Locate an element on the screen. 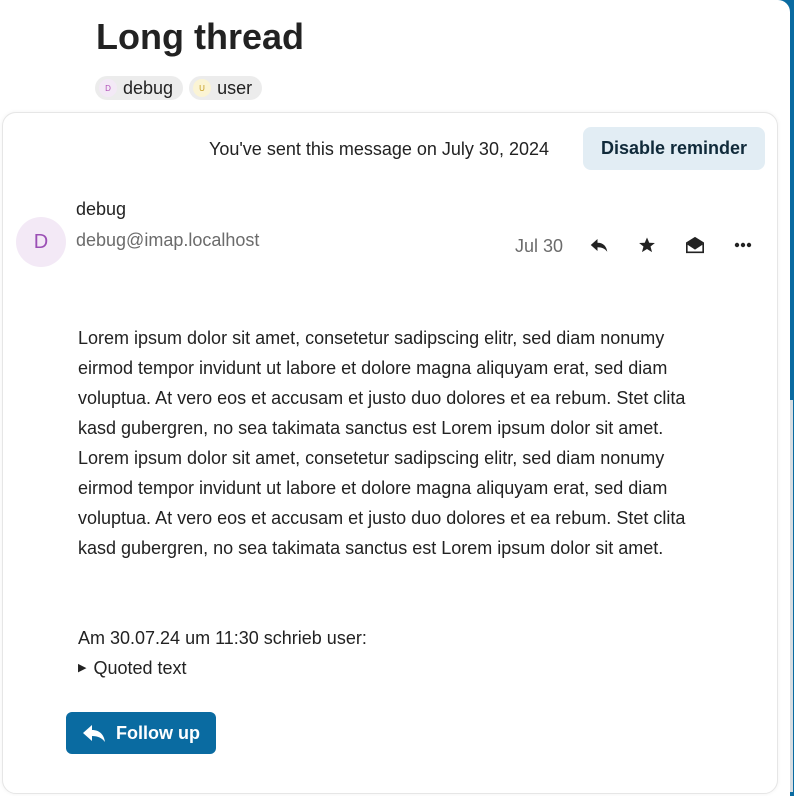 The image size is (794, 796). mark-read-icon is located at coordinates (695, 245).